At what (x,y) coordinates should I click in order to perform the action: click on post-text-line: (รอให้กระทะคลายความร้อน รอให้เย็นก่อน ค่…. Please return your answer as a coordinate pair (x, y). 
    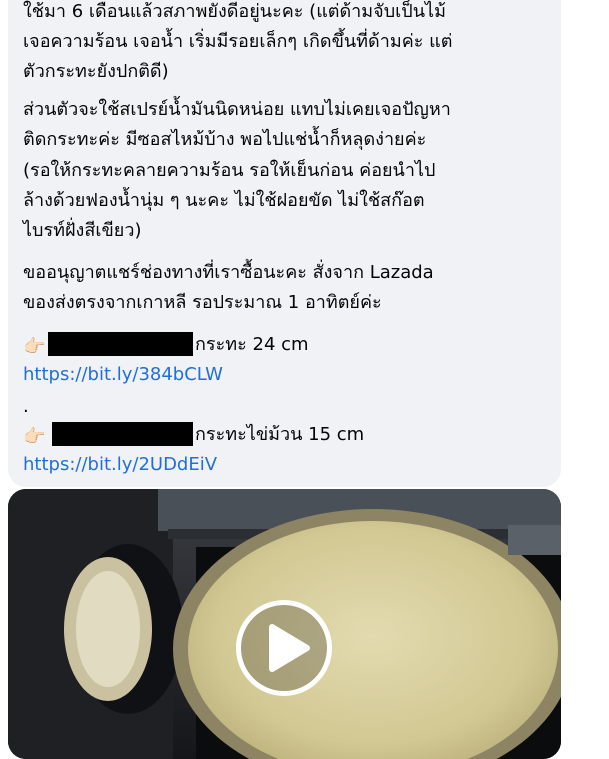
    Looking at the image, I should click on (229, 170).